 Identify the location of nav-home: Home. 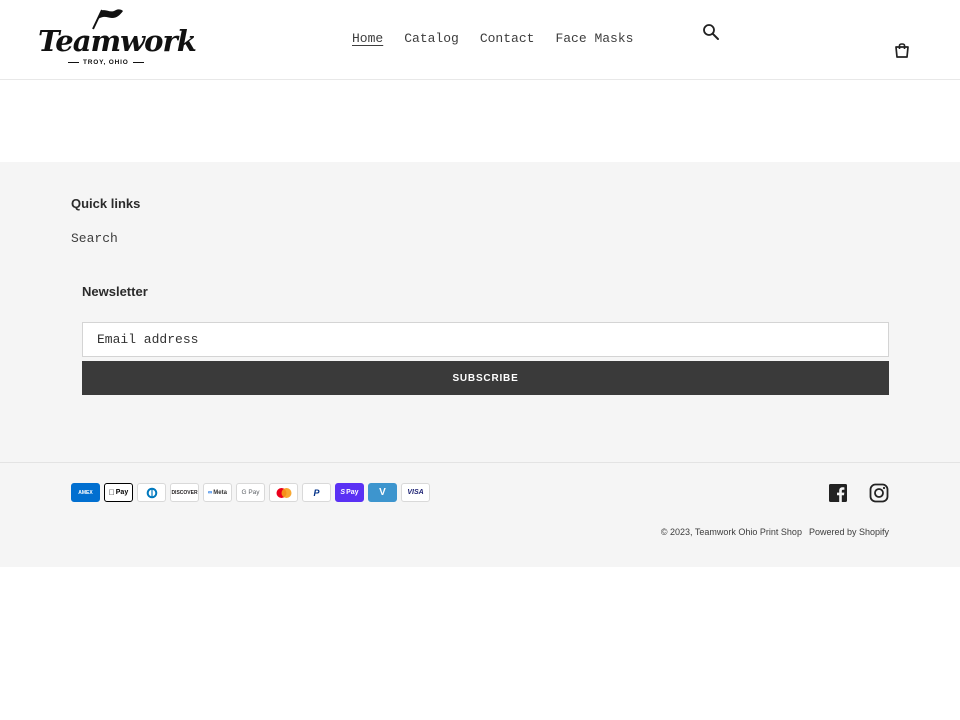
(367, 38).